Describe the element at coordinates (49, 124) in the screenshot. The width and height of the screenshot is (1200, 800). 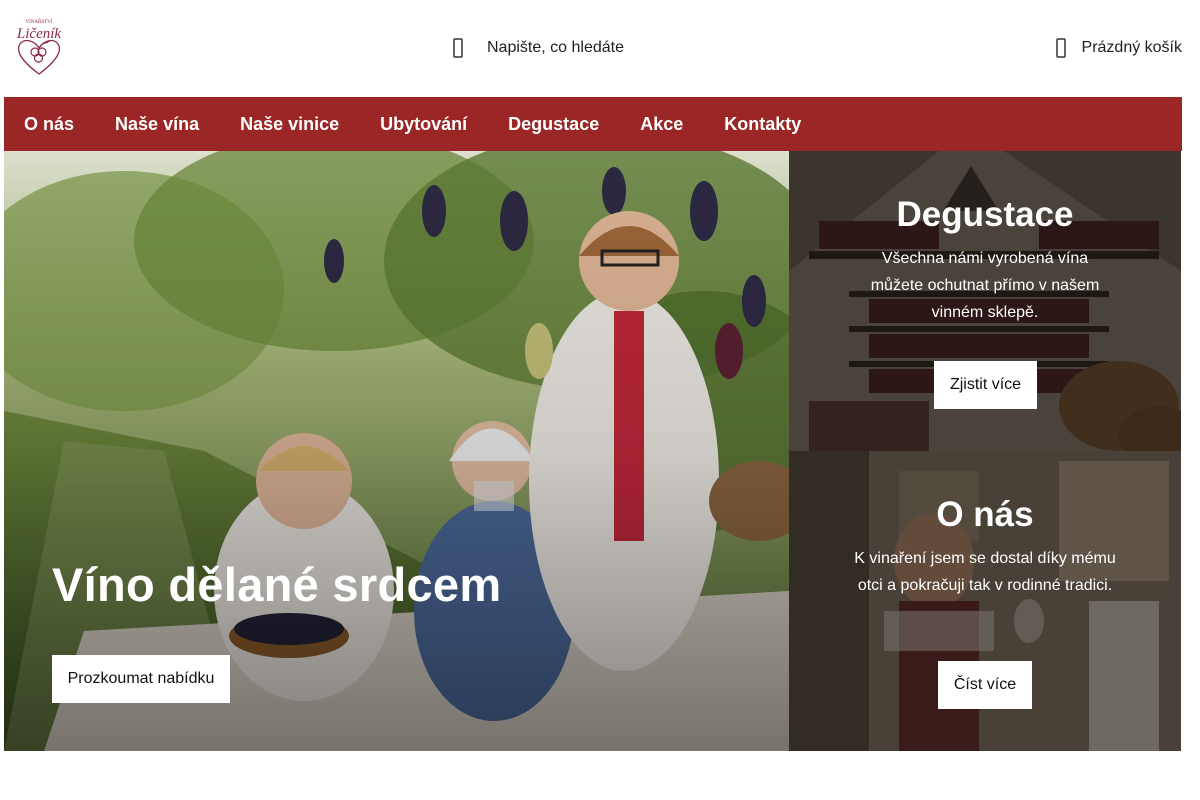
I see `nav-item-o-nas: O nás` at that location.